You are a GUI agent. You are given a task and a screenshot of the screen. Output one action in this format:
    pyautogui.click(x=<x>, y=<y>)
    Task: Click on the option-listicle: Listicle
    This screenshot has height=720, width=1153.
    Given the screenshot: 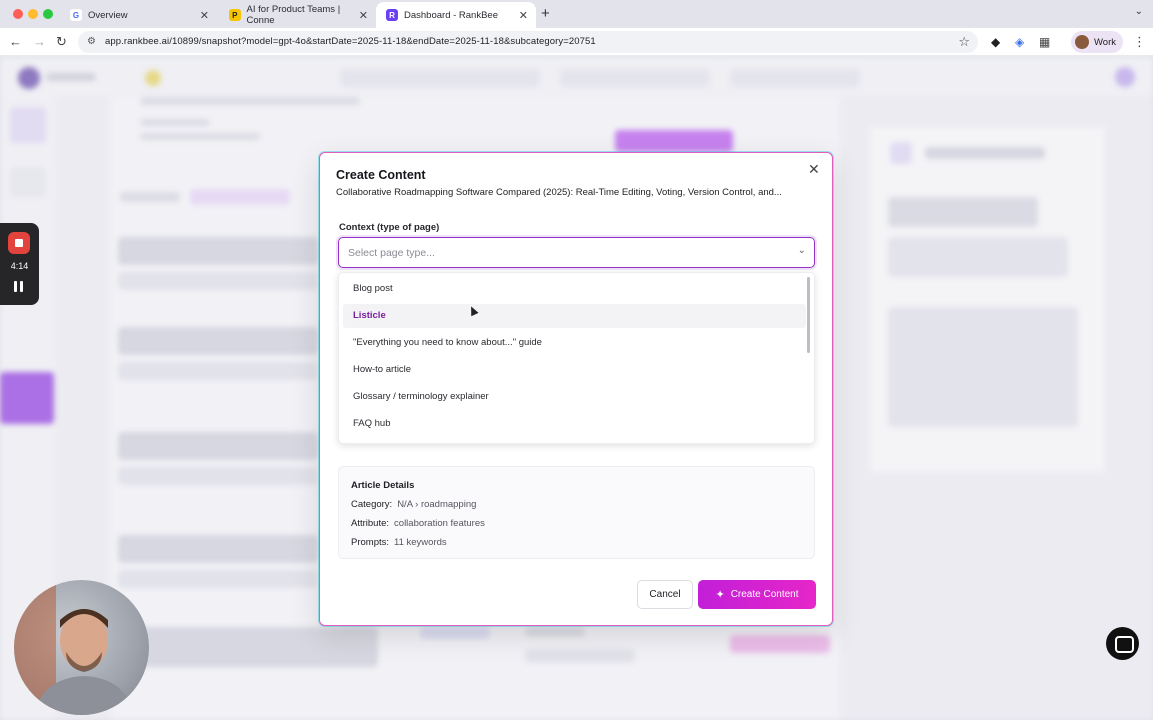 What is the action you would take?
    pyautogui.click(x=574, y=316)
    